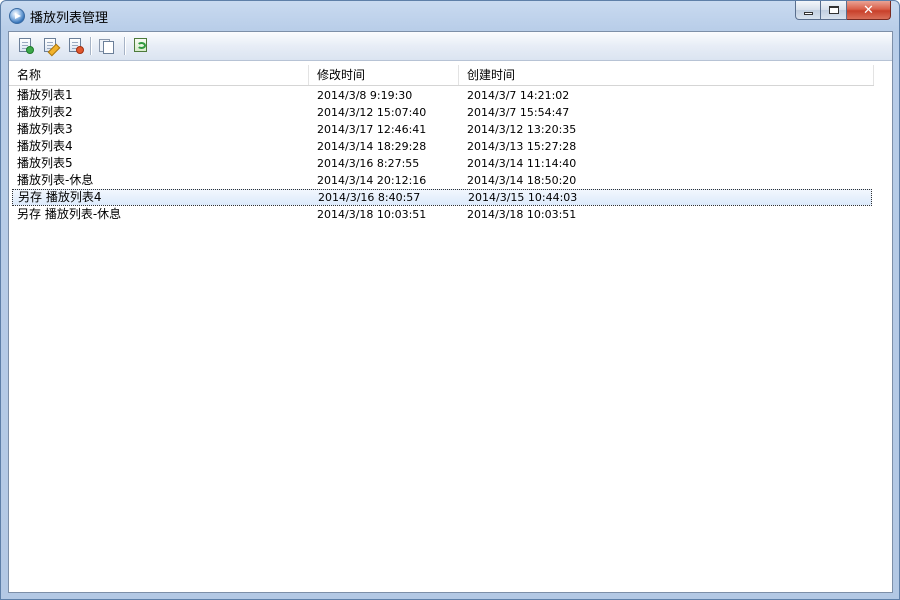  I want to click on cell-created: 2014/3/14 11:14:40, so click(522, 163).